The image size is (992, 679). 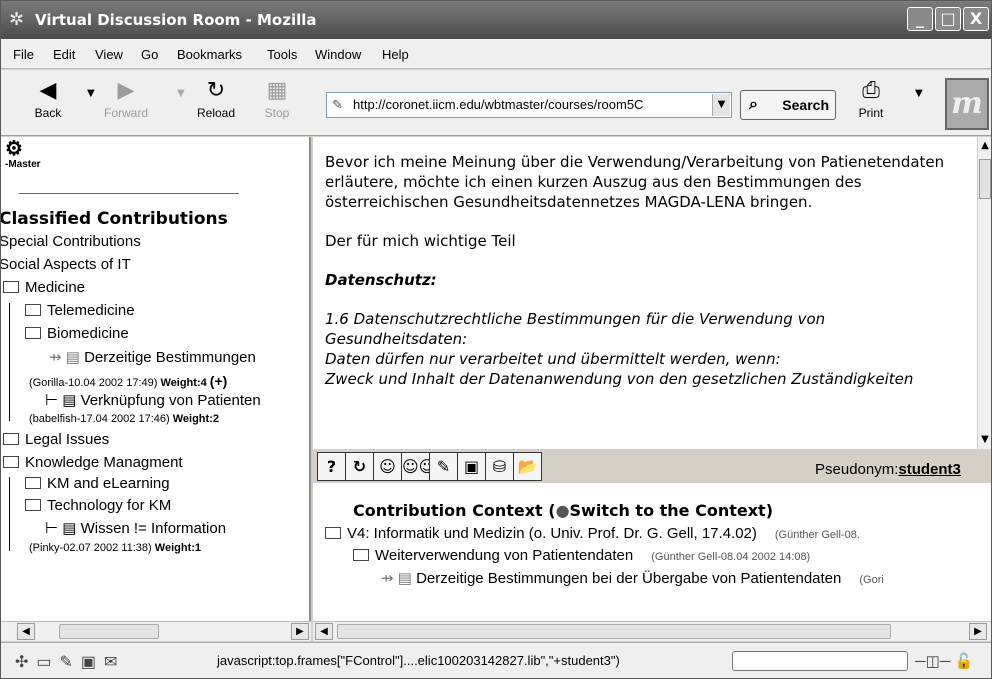 What do you see at coordinates (71, 241) in the screenshot?
I see `category-special: Special Contributions` at bounding box center [71, 241].